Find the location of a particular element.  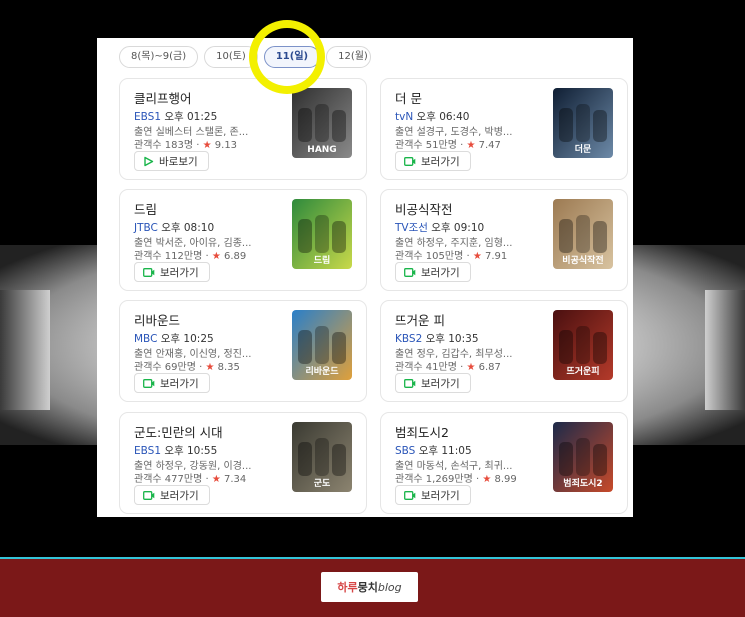

audience-rating: 관객수 69만명 · ★ 8.35 is located at coordinates (187, 367).